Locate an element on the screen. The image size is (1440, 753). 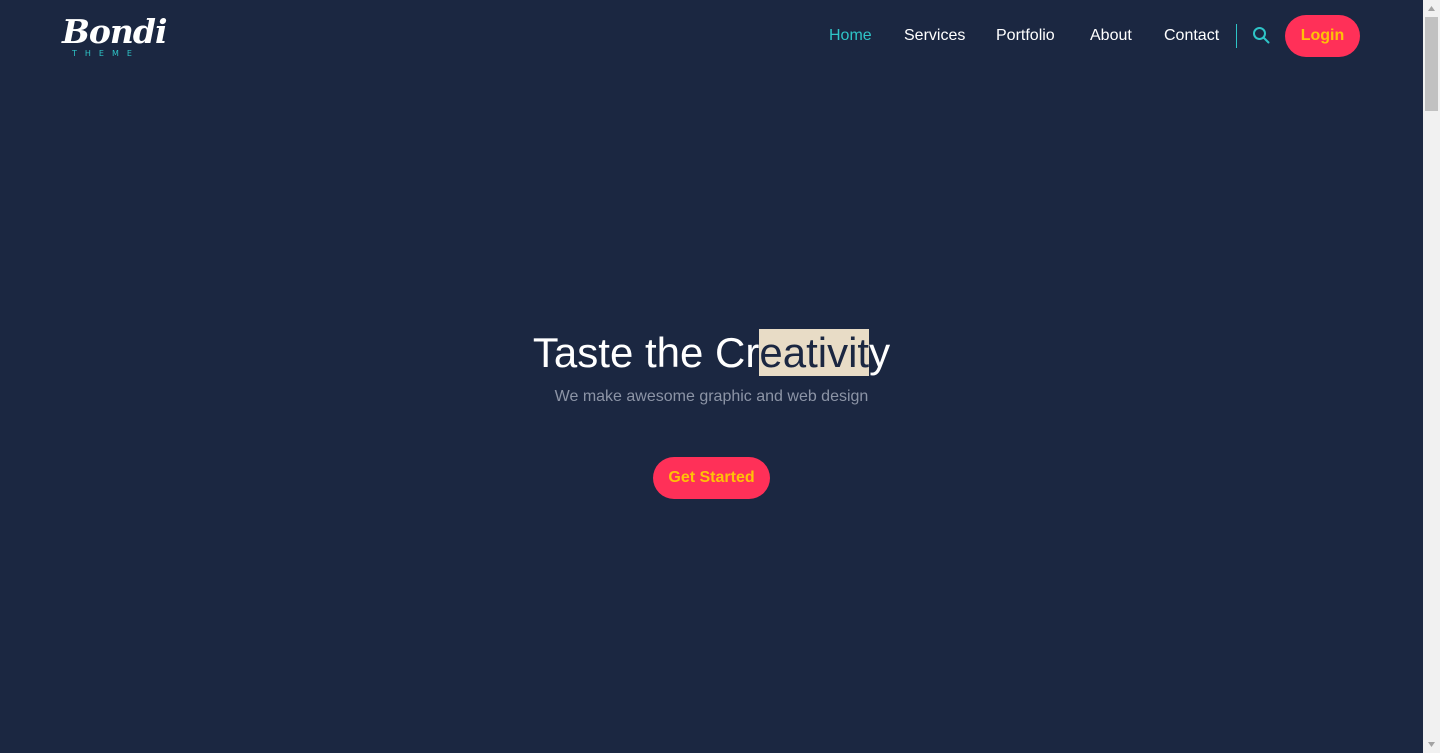
scrollbar is located at coordinates (1431, 376).